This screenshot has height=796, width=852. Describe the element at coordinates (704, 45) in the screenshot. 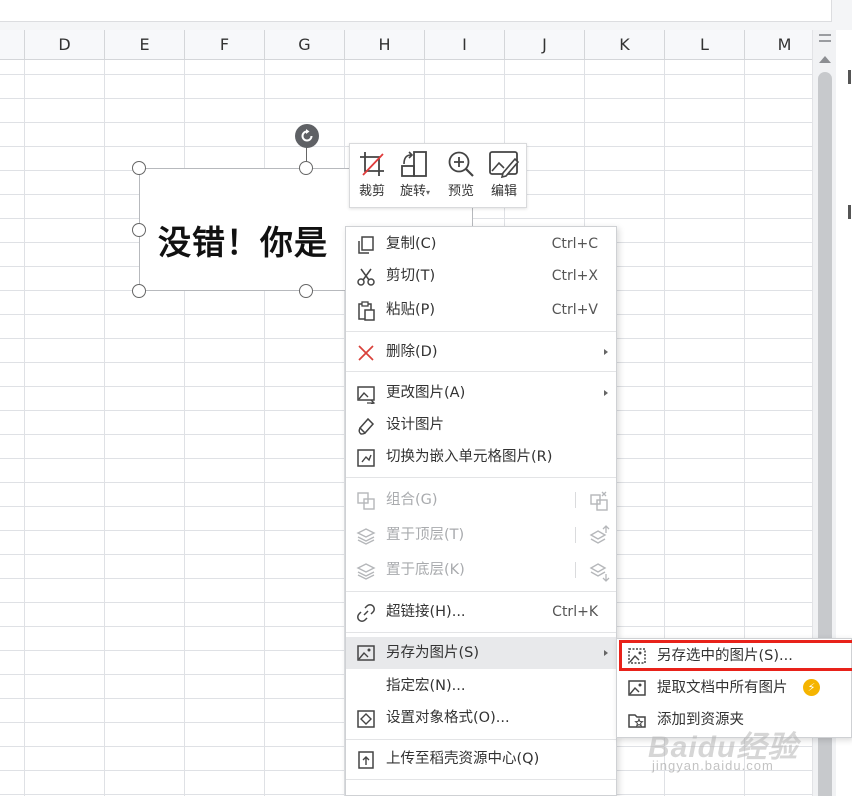

I see `column-header-l: L` at that location.